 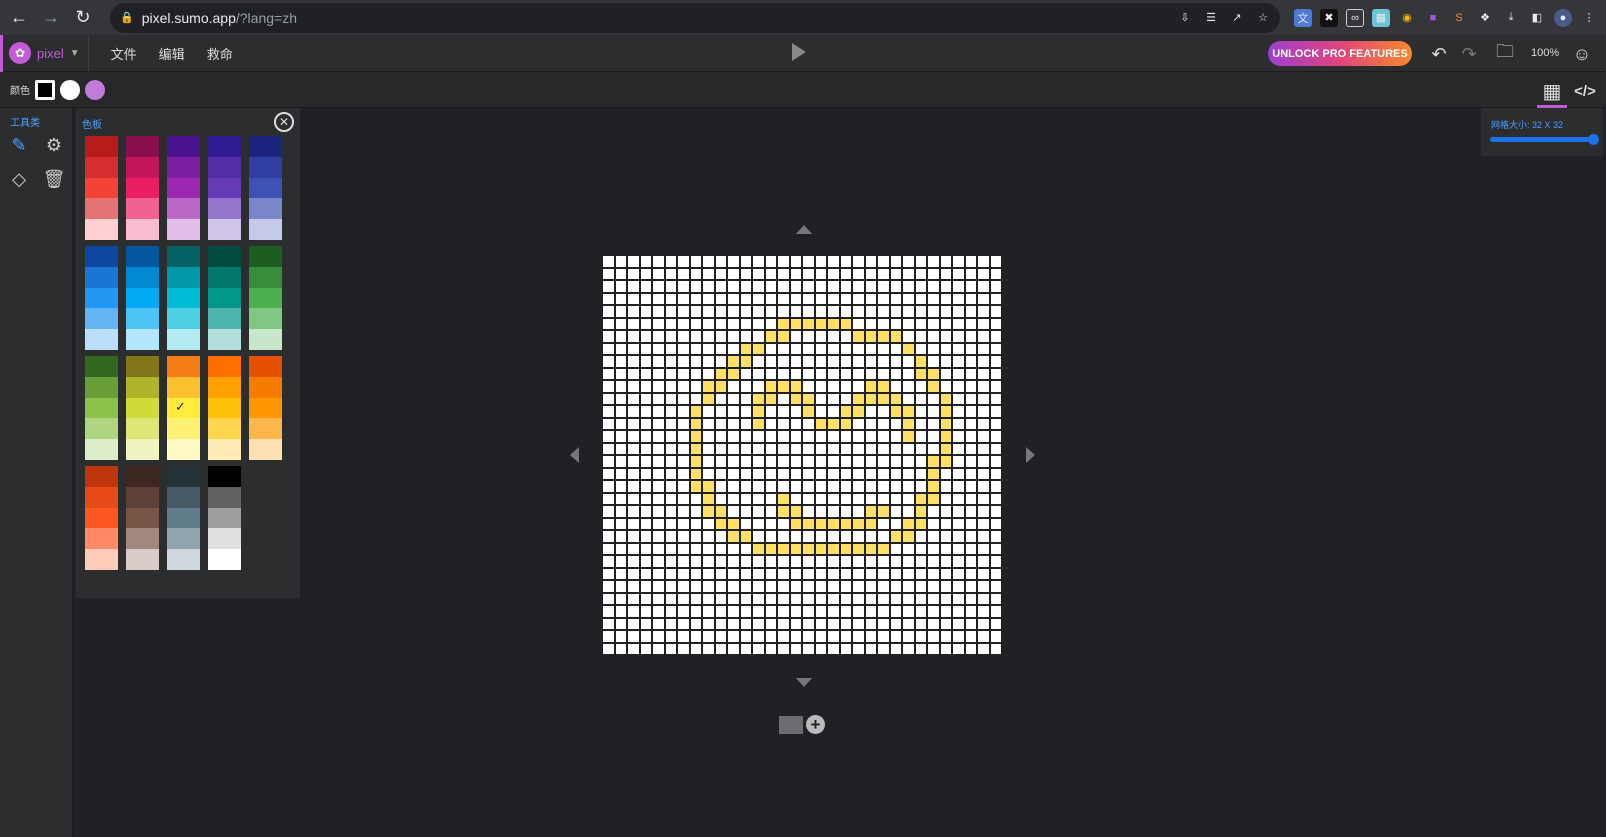 What do you see at coordinates (1433, 18) in the screenshot?
I see `extension-purple-icon: ■` at bounding box center [1433, 18].